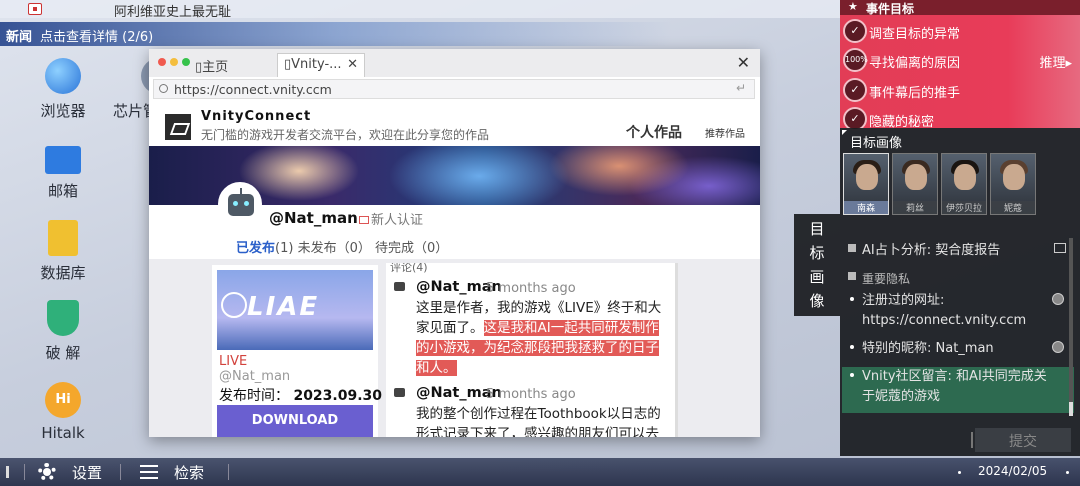  What do you see at coordinates (149, 472) in the screenshot?
I see `list-icon` at bounding box center [149, 472].